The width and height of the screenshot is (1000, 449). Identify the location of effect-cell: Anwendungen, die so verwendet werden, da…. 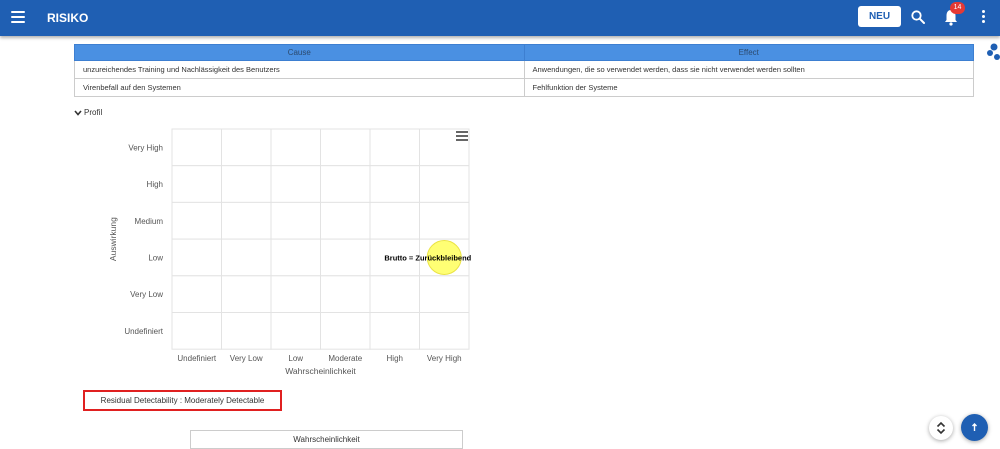
(748, 69).